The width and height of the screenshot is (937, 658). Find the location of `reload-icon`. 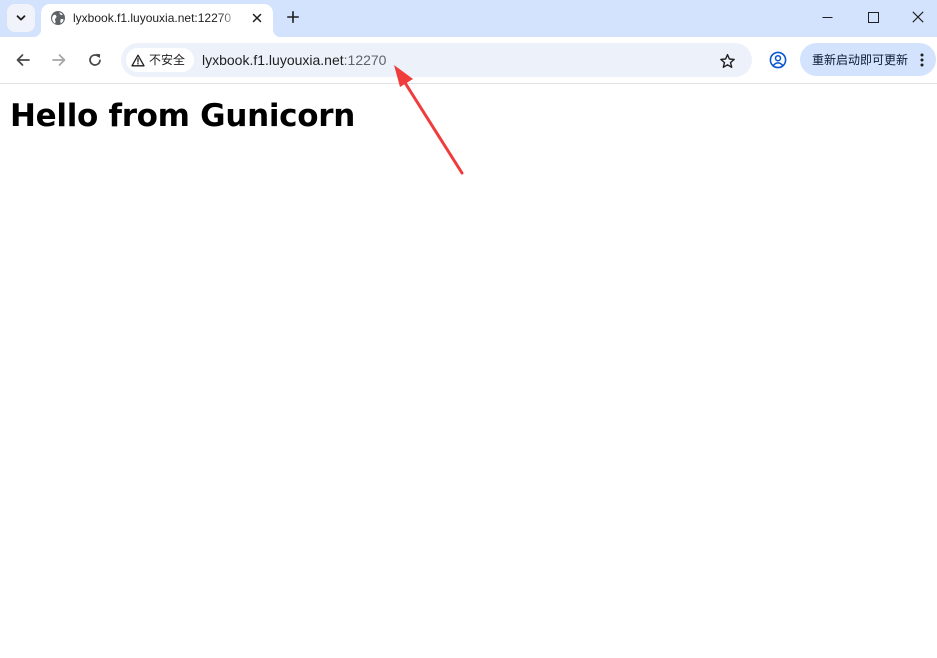

reload-icon is located at coordinates (95, 59).